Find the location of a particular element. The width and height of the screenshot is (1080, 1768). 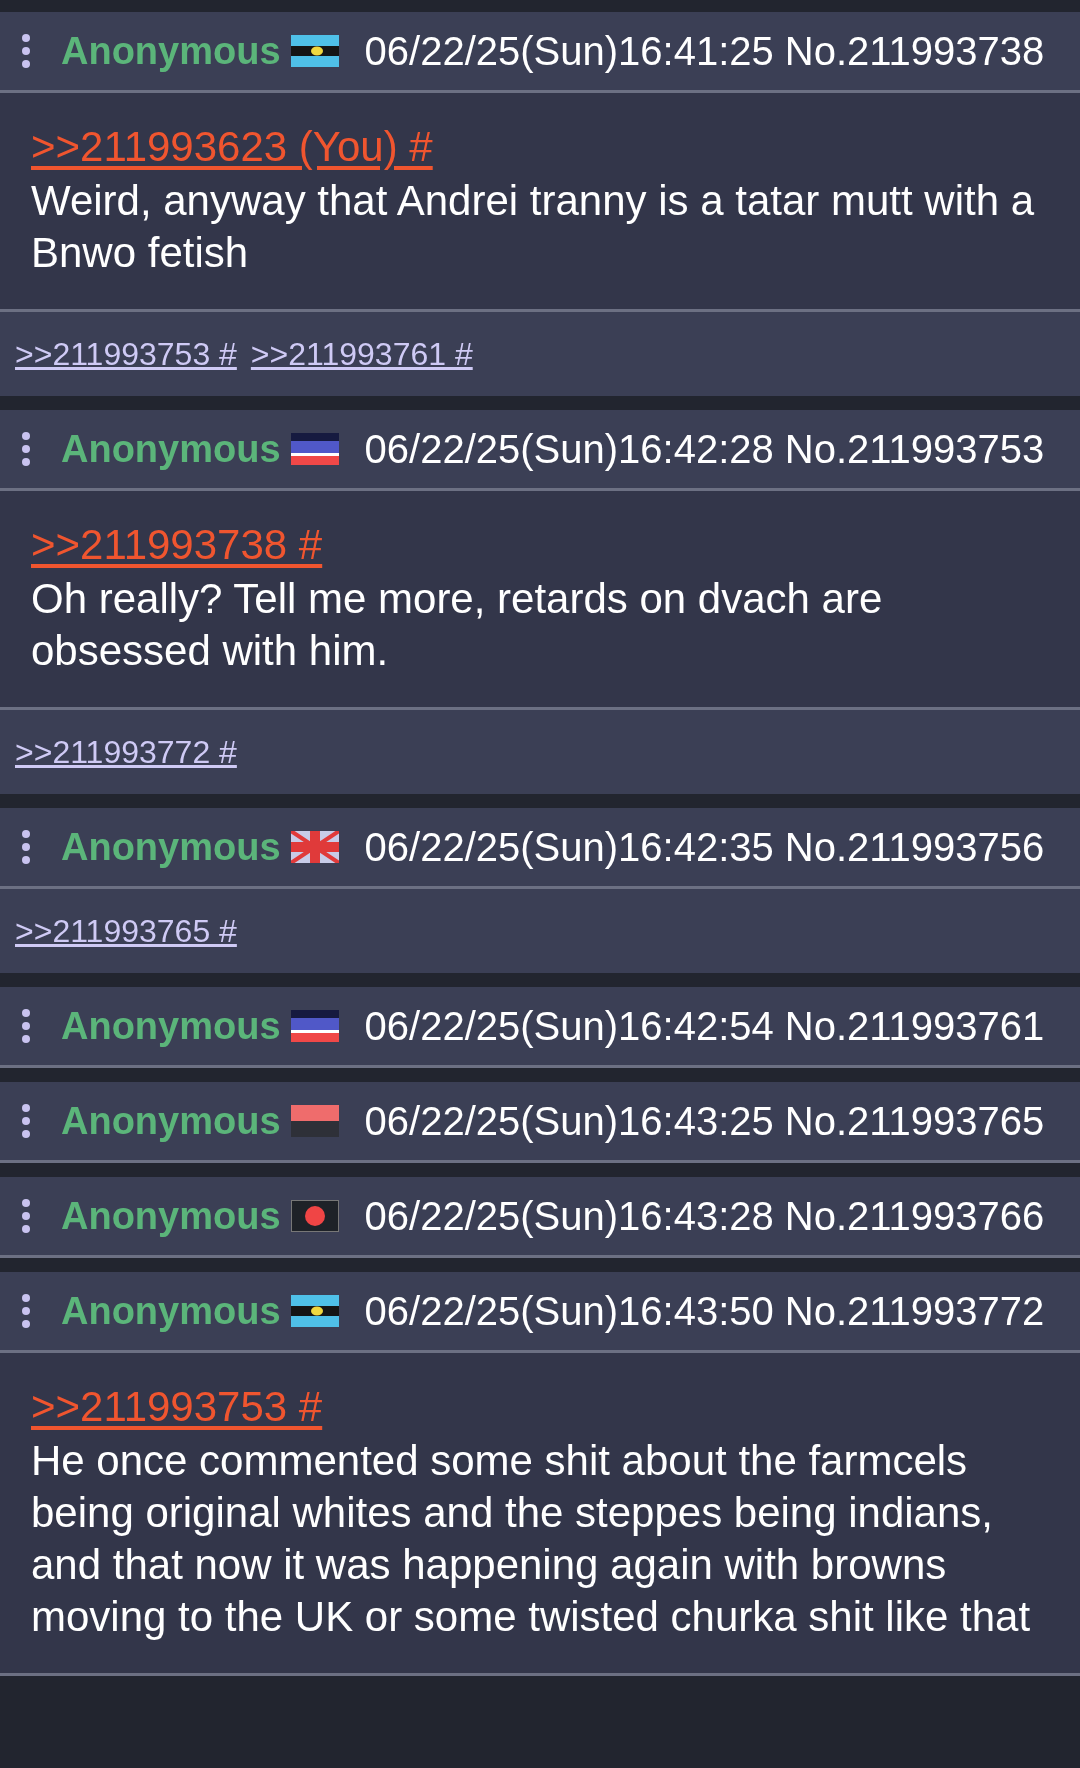

post-timestamp: 06/22/25(Sun)16:42:54 is located at coordinates (569, 1026).